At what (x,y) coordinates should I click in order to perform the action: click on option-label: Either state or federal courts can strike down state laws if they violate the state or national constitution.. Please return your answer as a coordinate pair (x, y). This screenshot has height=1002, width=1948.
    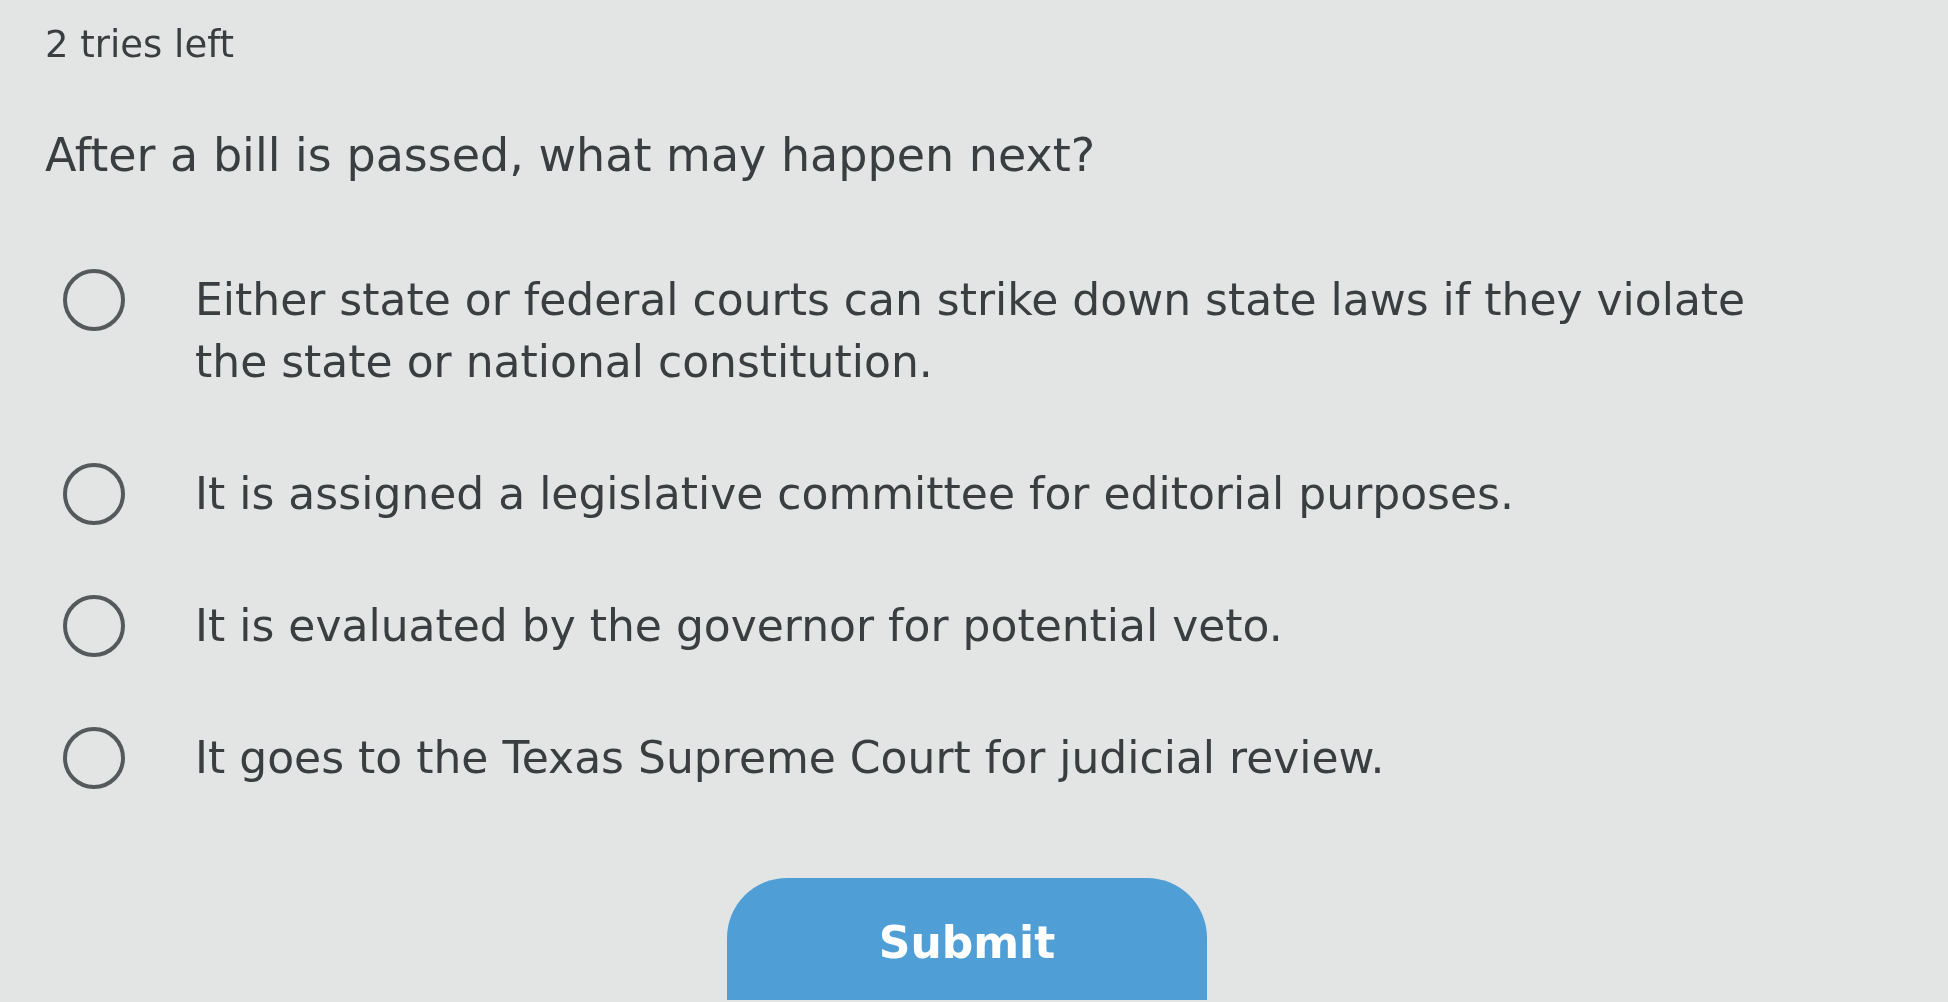
    Looking at the image, I should click on (971, 331).